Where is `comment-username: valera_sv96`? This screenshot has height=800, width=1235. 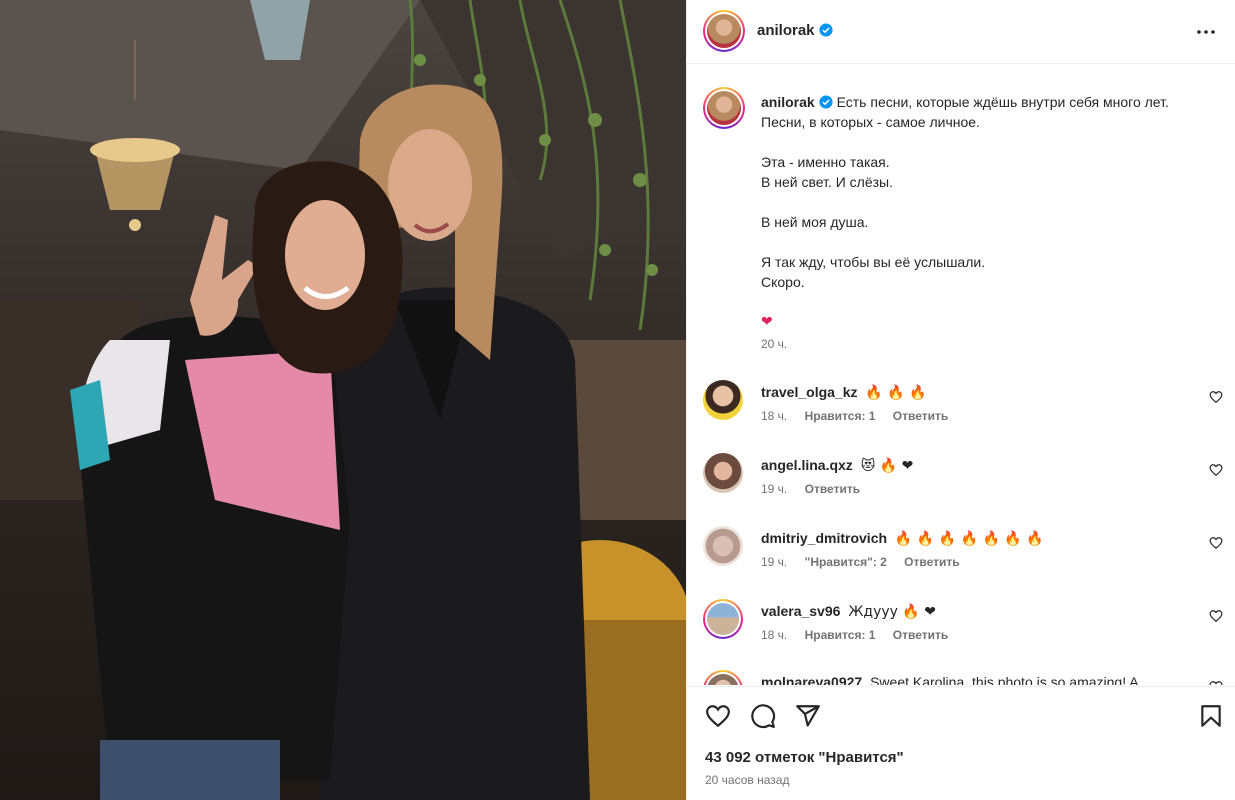
comment-username: valera_sv96 is located at coordinates (800, 611).